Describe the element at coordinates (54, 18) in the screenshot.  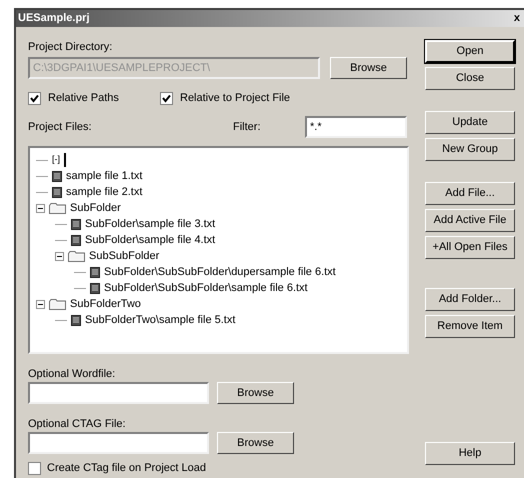
I see `window-title: UESample.prj` at that location.